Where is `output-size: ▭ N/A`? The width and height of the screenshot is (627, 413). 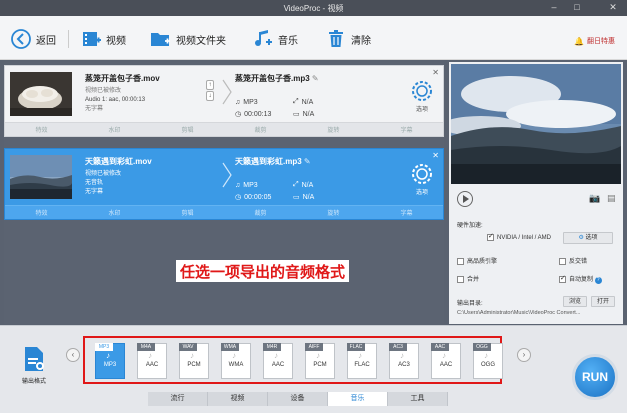
output-size: ▭ N/A is located at coordinates (319, 114).